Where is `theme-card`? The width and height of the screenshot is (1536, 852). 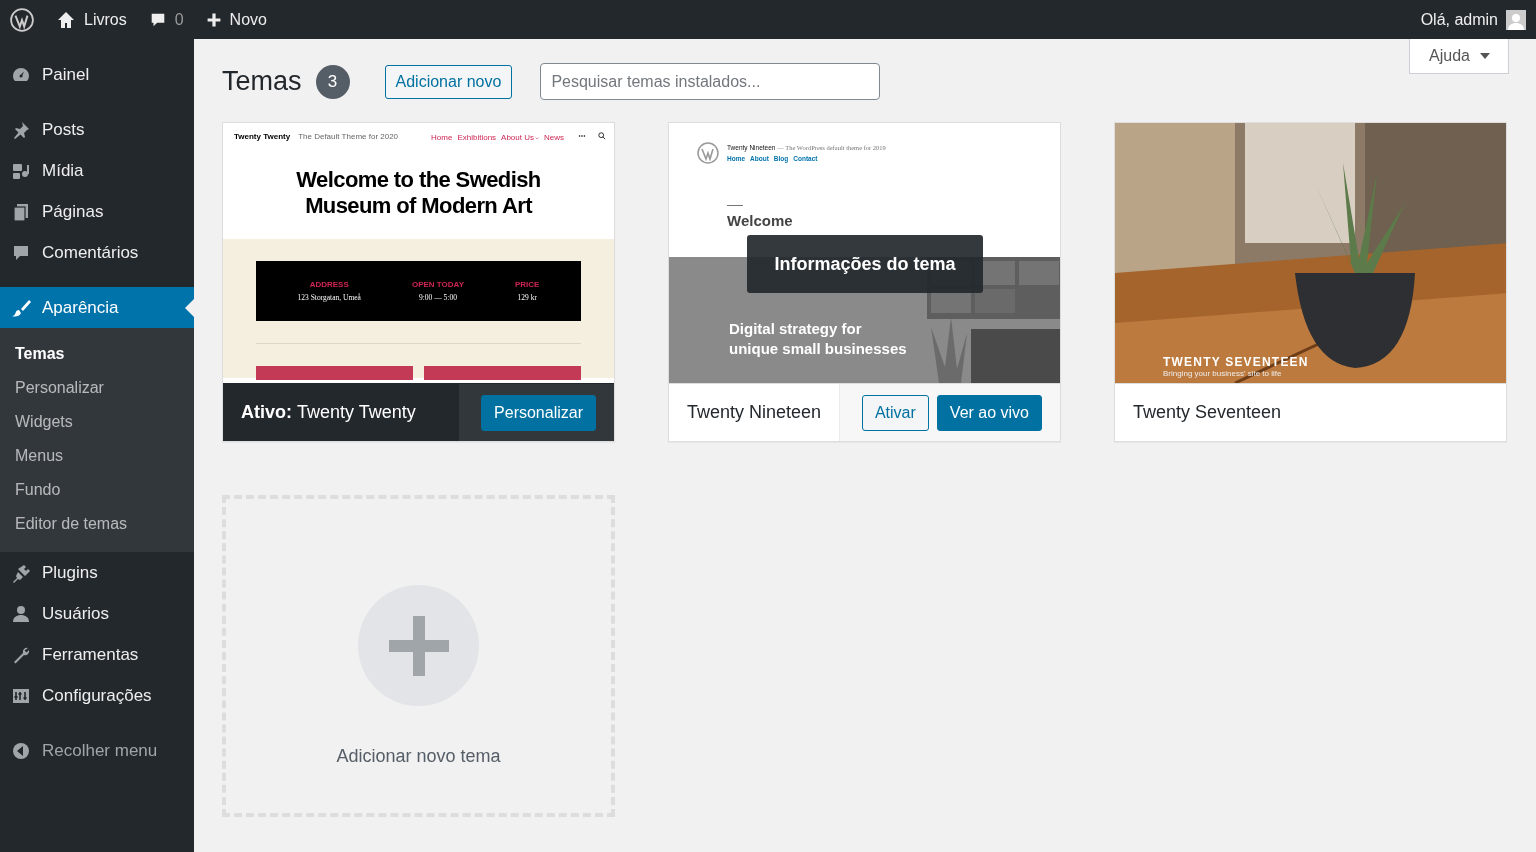
theme-card is located at coordinates (418, 282).